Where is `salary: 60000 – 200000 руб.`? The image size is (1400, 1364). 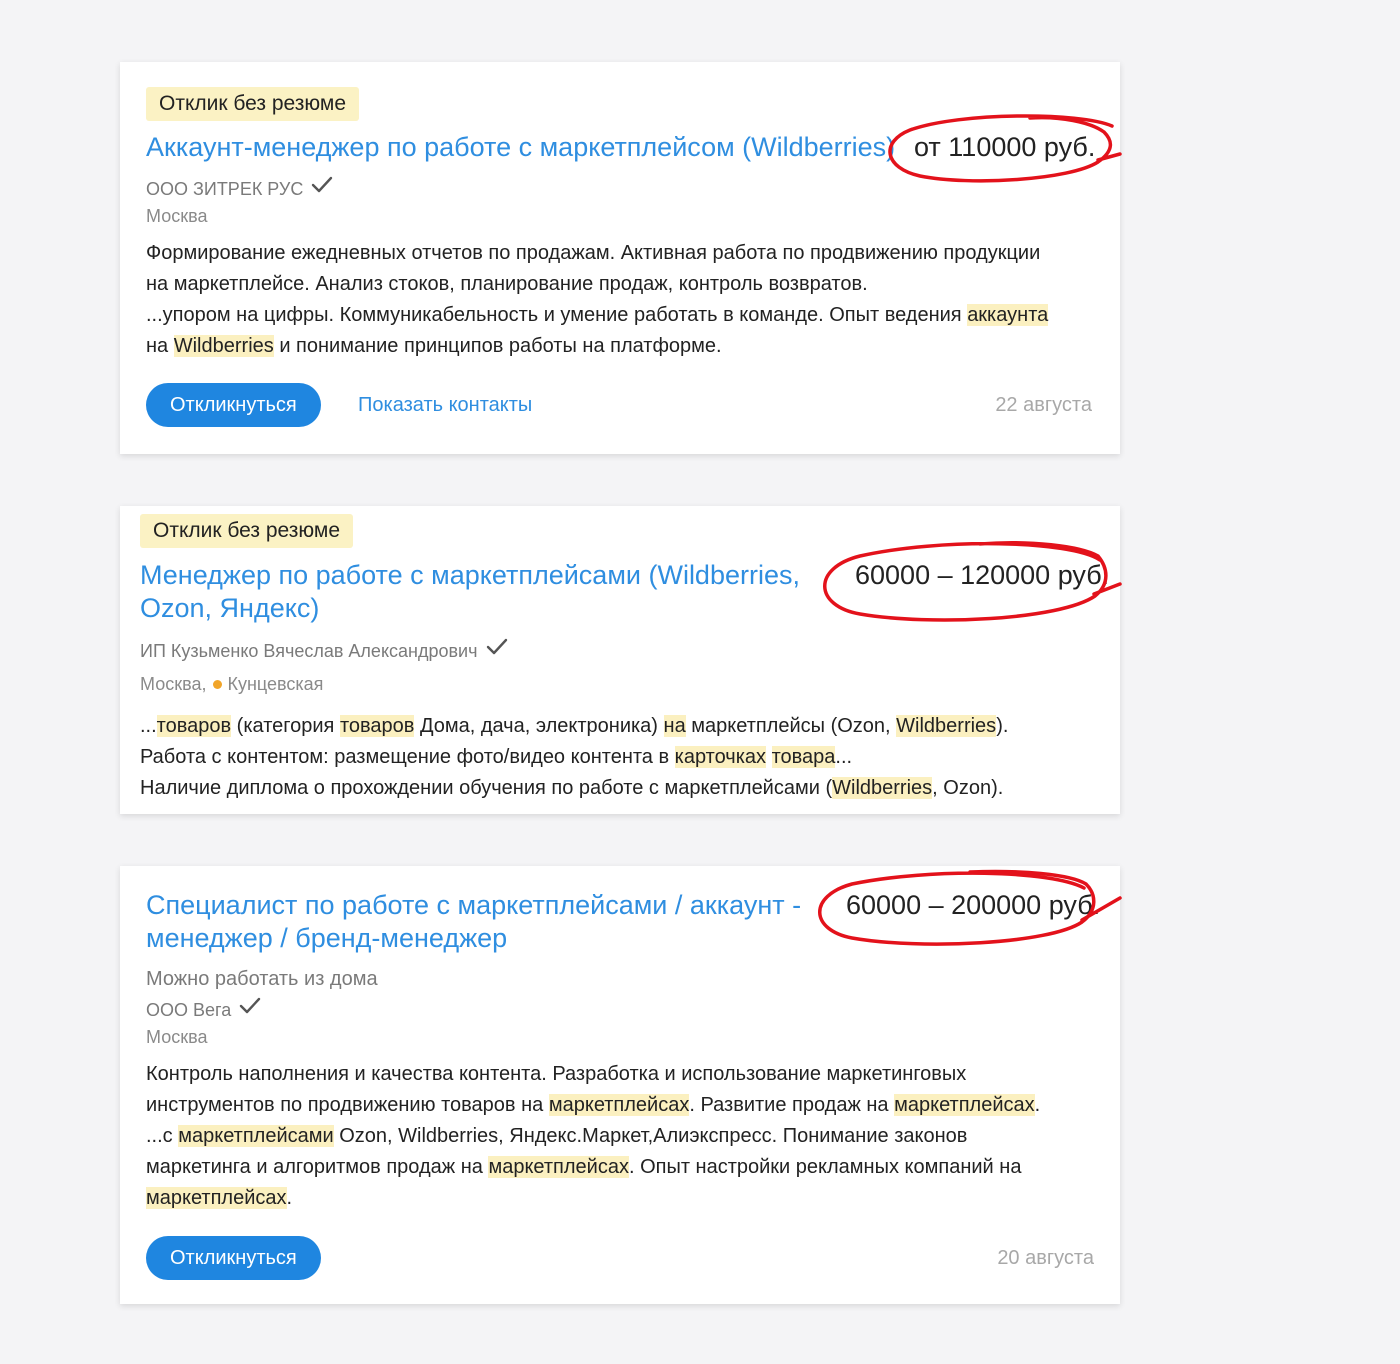
salary: 60000 – 200000 руб. is located at coordinates (973, 905).